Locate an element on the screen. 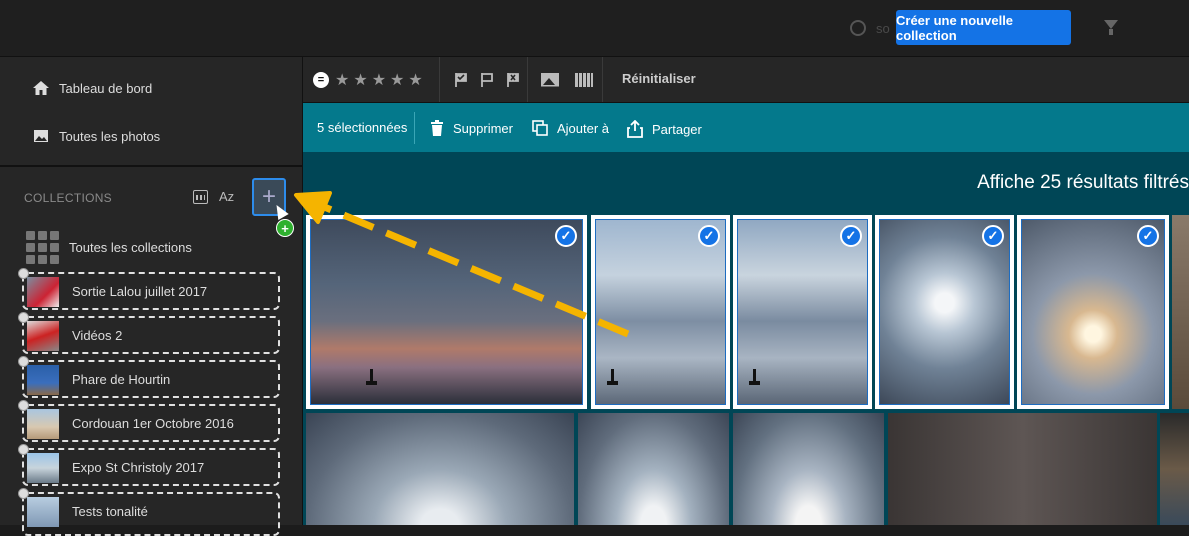 The height and width of the screenshot is (536, 1189). trash-icon is located at coordinates (437, 128).